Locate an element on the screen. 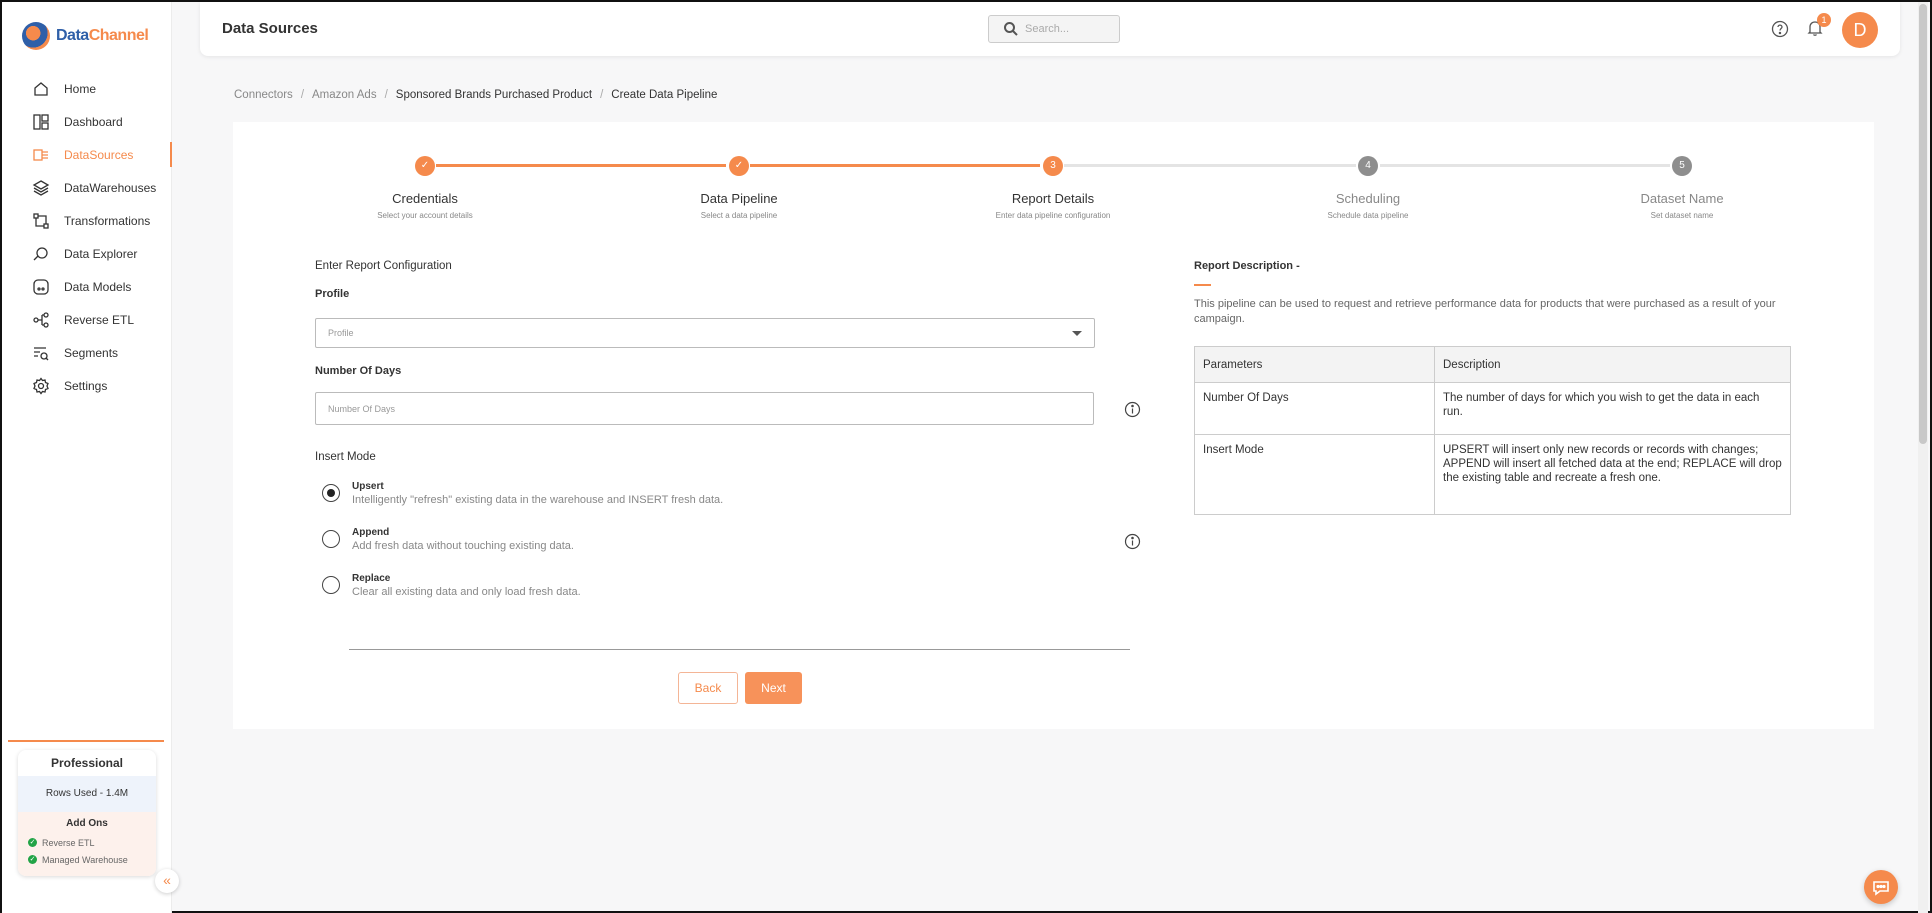  step-1-label: Credentials is located at coordinates (425, 198).